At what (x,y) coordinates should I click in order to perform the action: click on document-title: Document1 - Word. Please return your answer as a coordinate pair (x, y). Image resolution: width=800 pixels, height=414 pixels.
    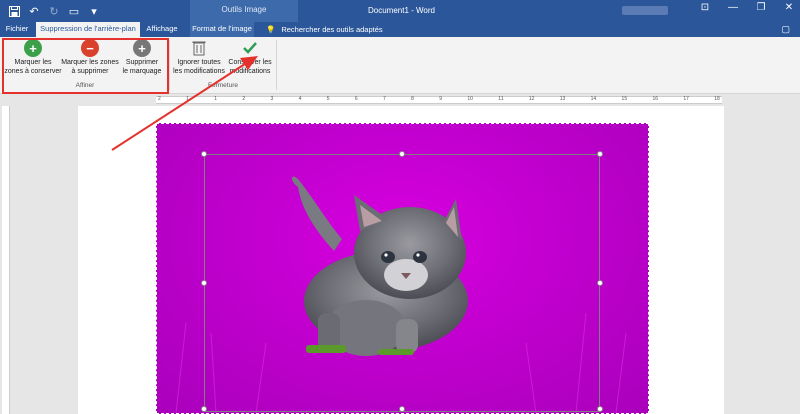
    Looking at the image, I should click on (401, 10).